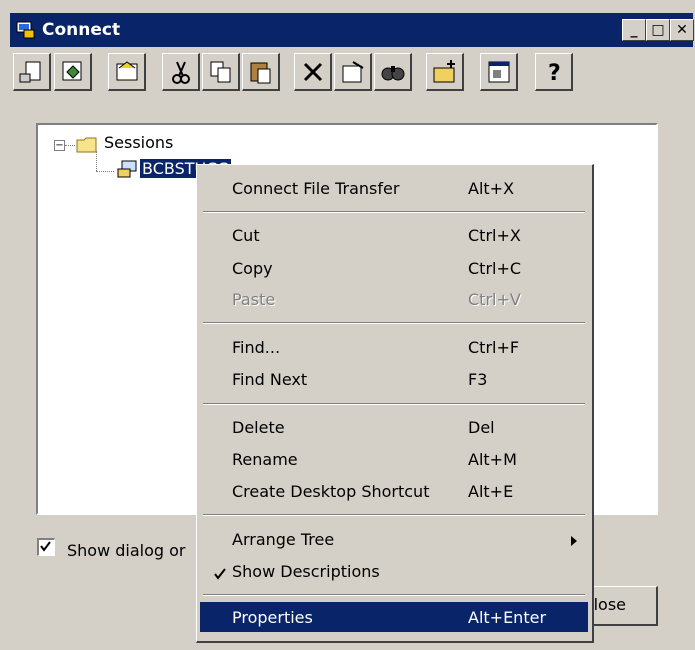 Image resolution: width=695 pixels, height=650 pixels. What do you see at coordinates (394, 268) in the screenshot?
I see `menu-item-copy: Copy Ctrl+C` at bounding box center [394, 268].